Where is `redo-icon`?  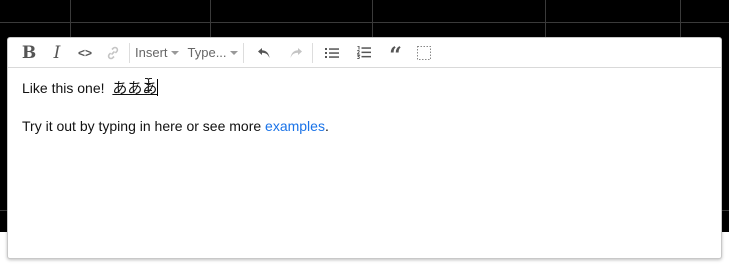 redo-icon is located at coordinates (296, 52).